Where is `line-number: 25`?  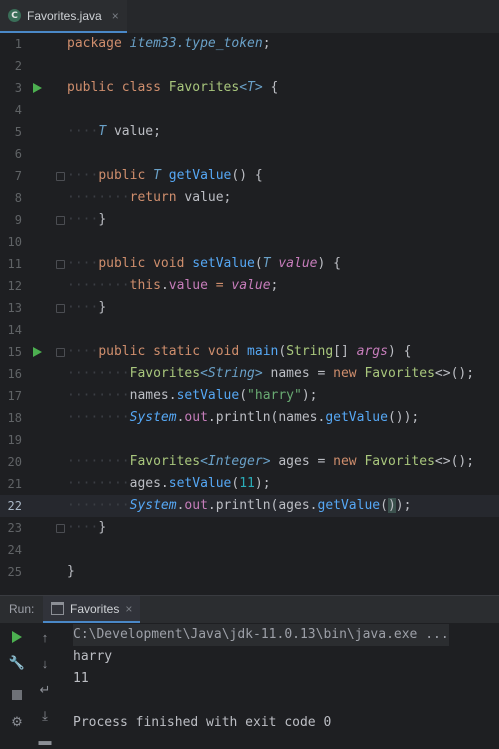 line-number: 25 is located at coordinates (14, 572).